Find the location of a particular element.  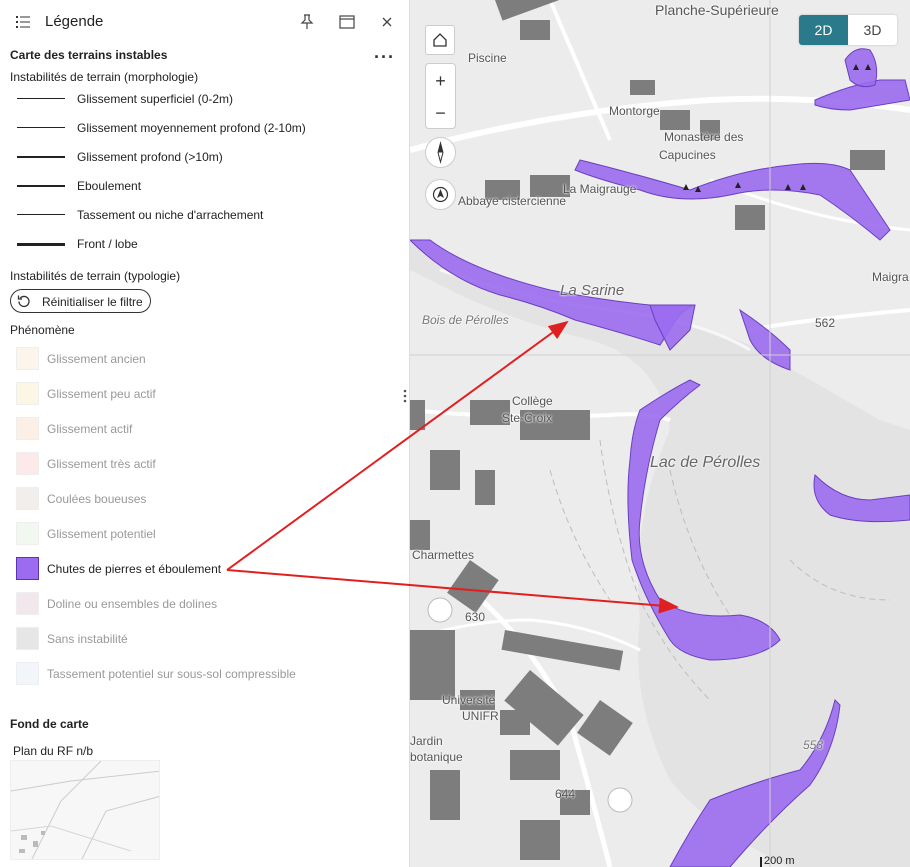

map-label-alt-630: 630 is located at coordinates (475, 617).